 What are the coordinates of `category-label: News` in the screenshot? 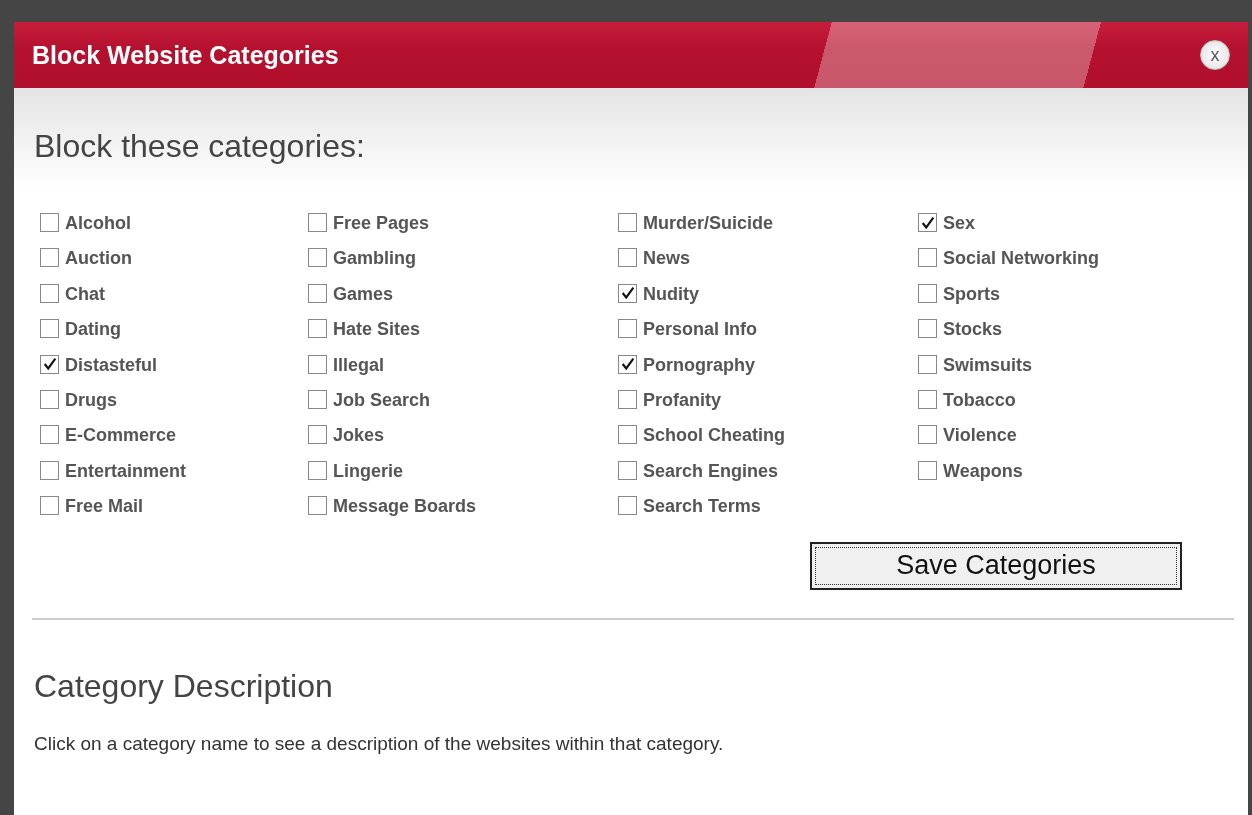 It's located at (667, 258).